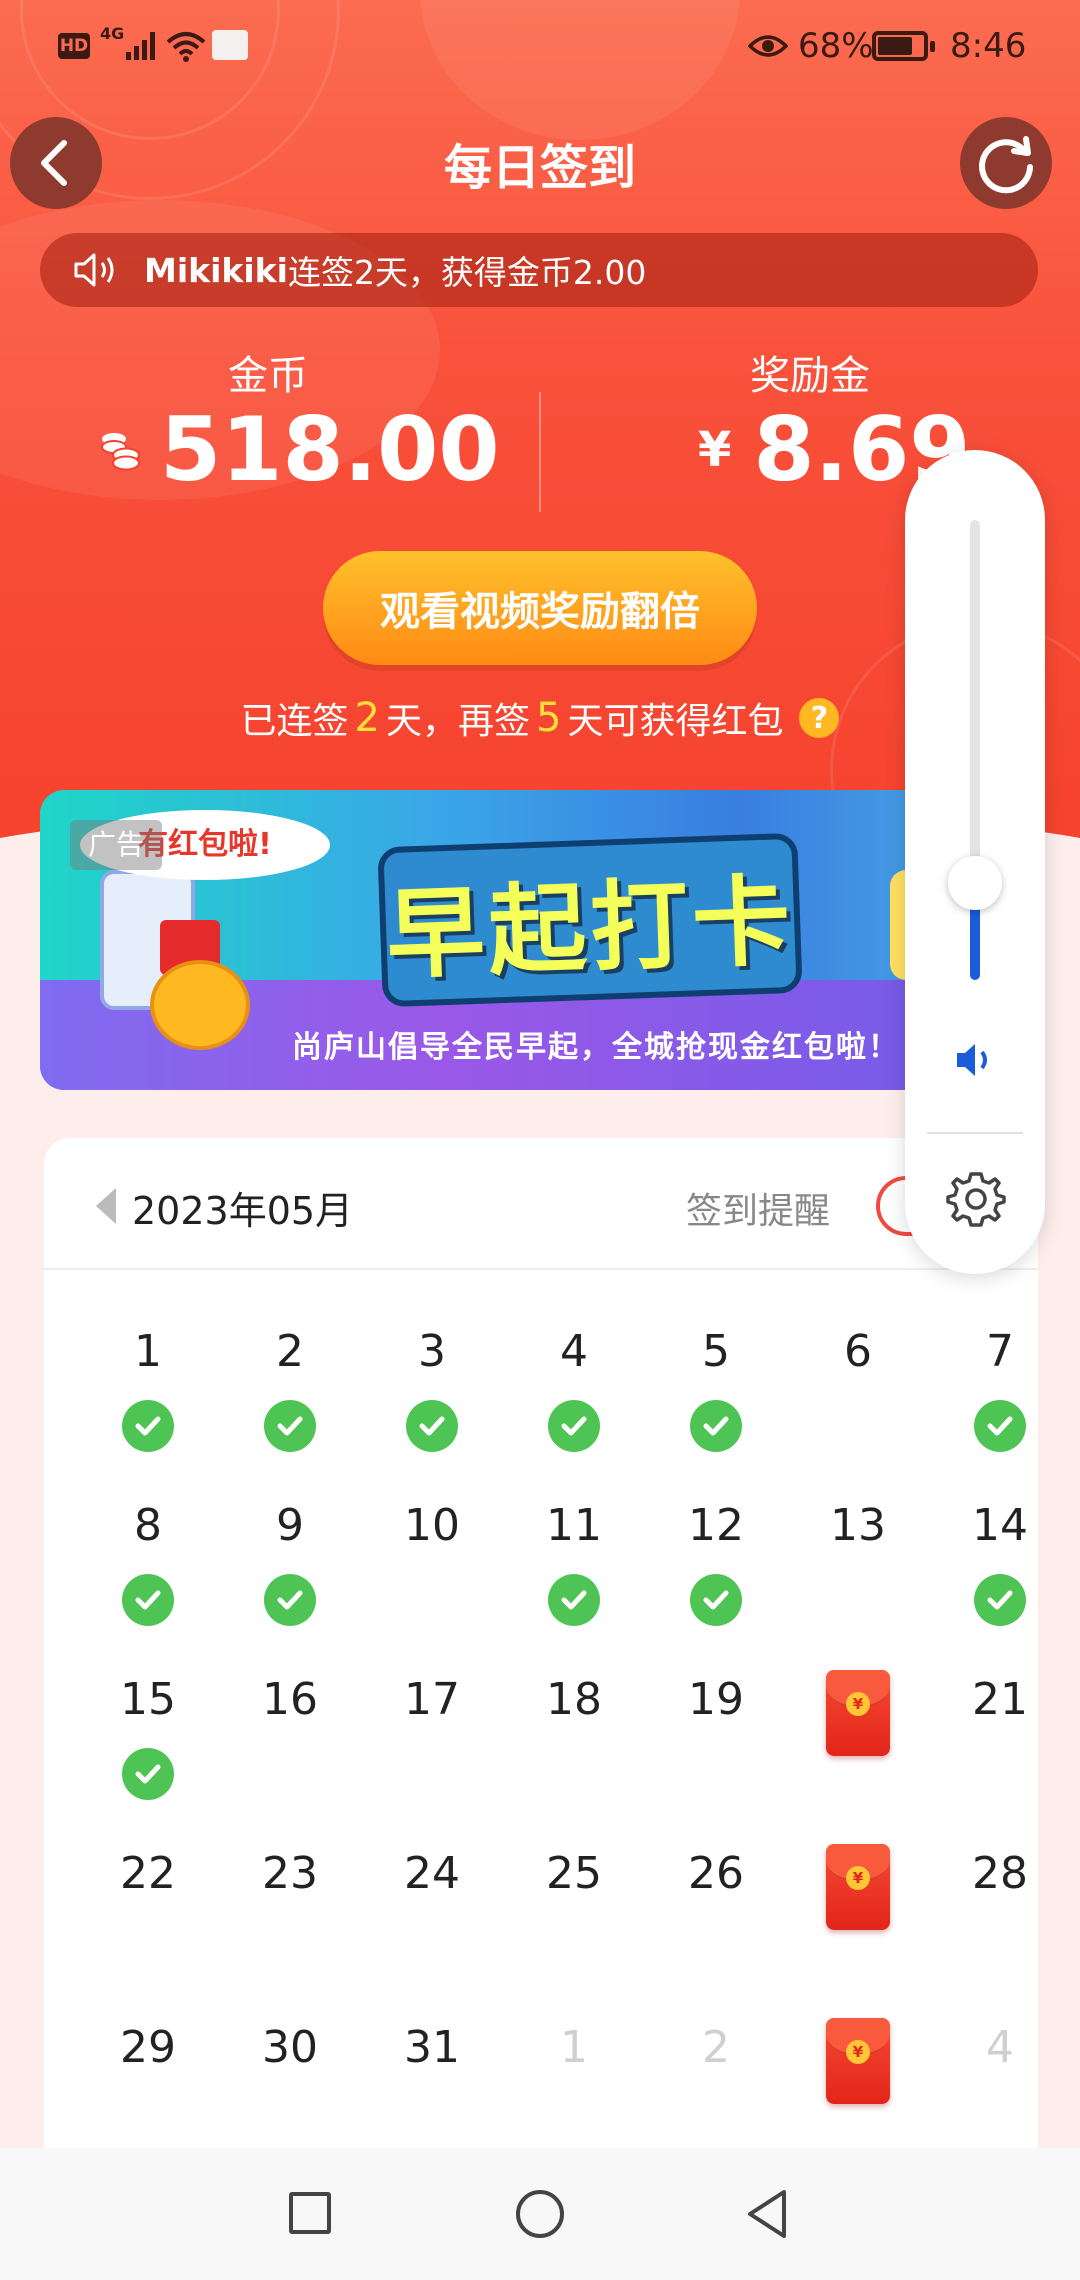 The image size is (1080, 2280). Describe the element at coordinates (540, 452) in the screenshot. I see `balance-divider` at that location.